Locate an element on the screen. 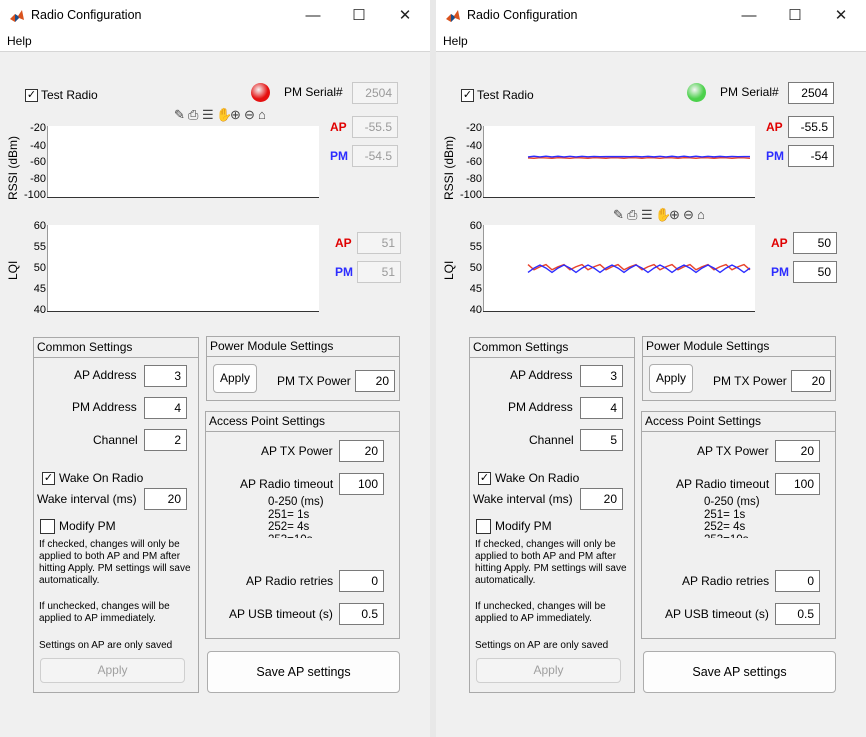 The width and height of the screenshot is (866, 737). rssi-tick: -40 is located at coordinates (474, 146).